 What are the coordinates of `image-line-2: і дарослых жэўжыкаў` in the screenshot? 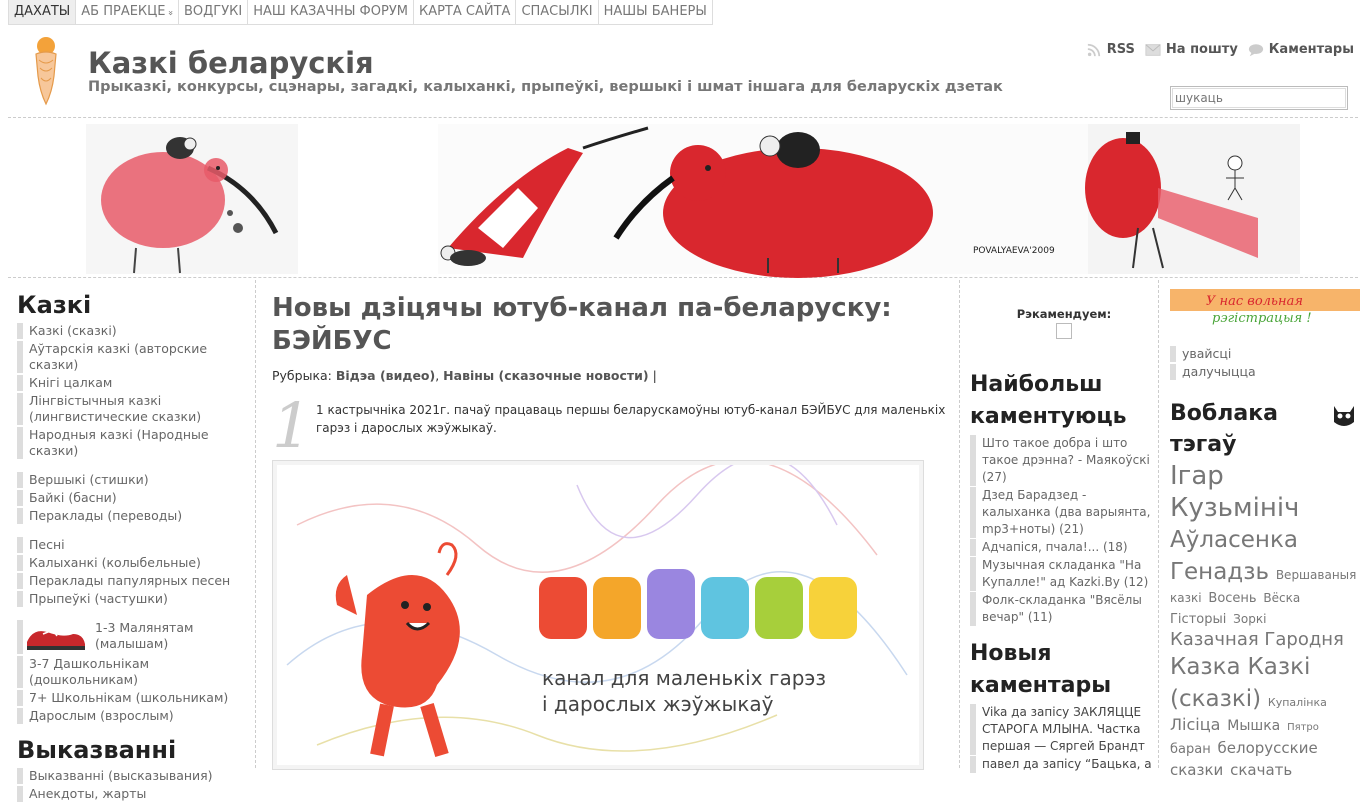 It's located at (658, 704).